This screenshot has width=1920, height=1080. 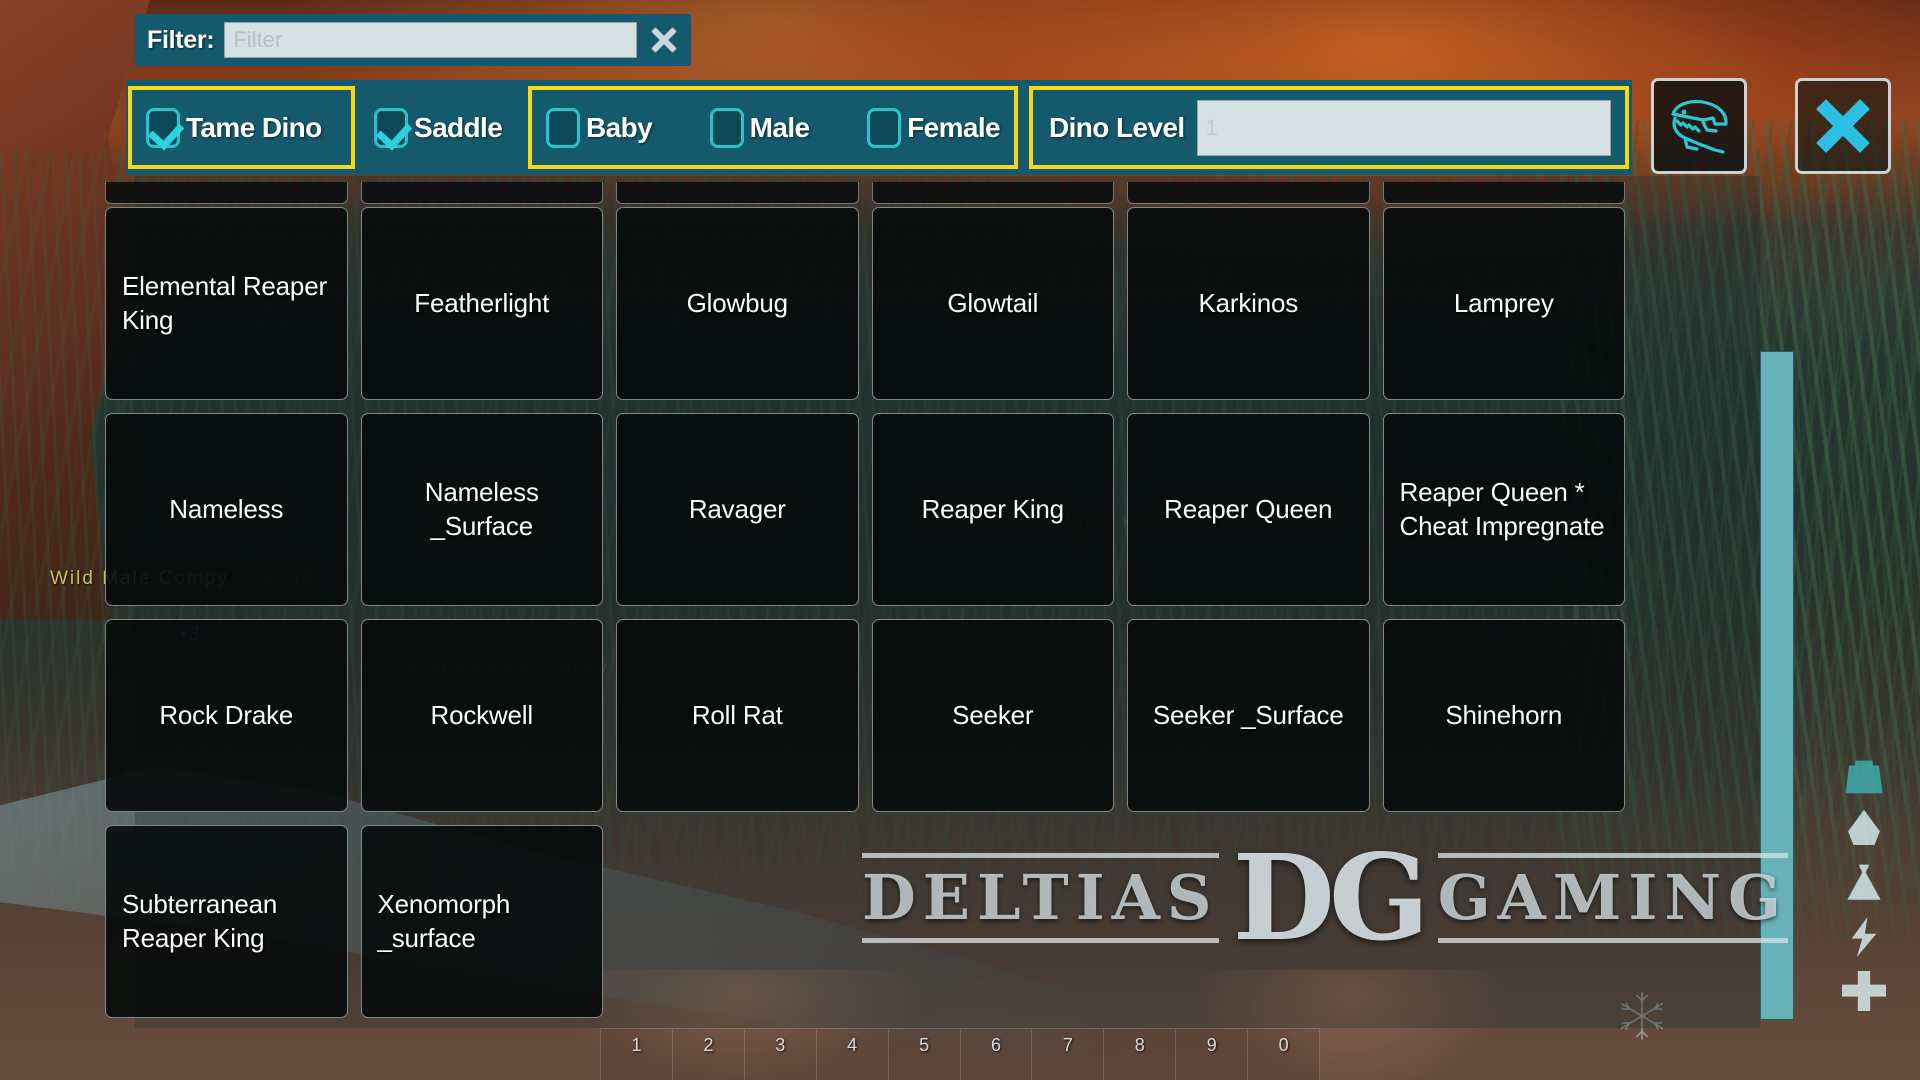 What do you see at coordinates (1117, 127) in the screenshot?
I see `dino-level-label: Dino Level` at bounding box center [1117, 127].